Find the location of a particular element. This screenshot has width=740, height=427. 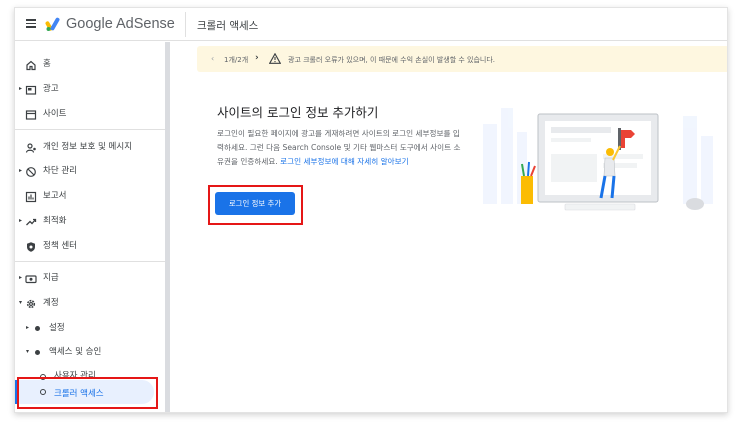

learn-more-link: 로그인 세부정보에 대해 자세히 알아보기 is located at coordinates (344, 161).